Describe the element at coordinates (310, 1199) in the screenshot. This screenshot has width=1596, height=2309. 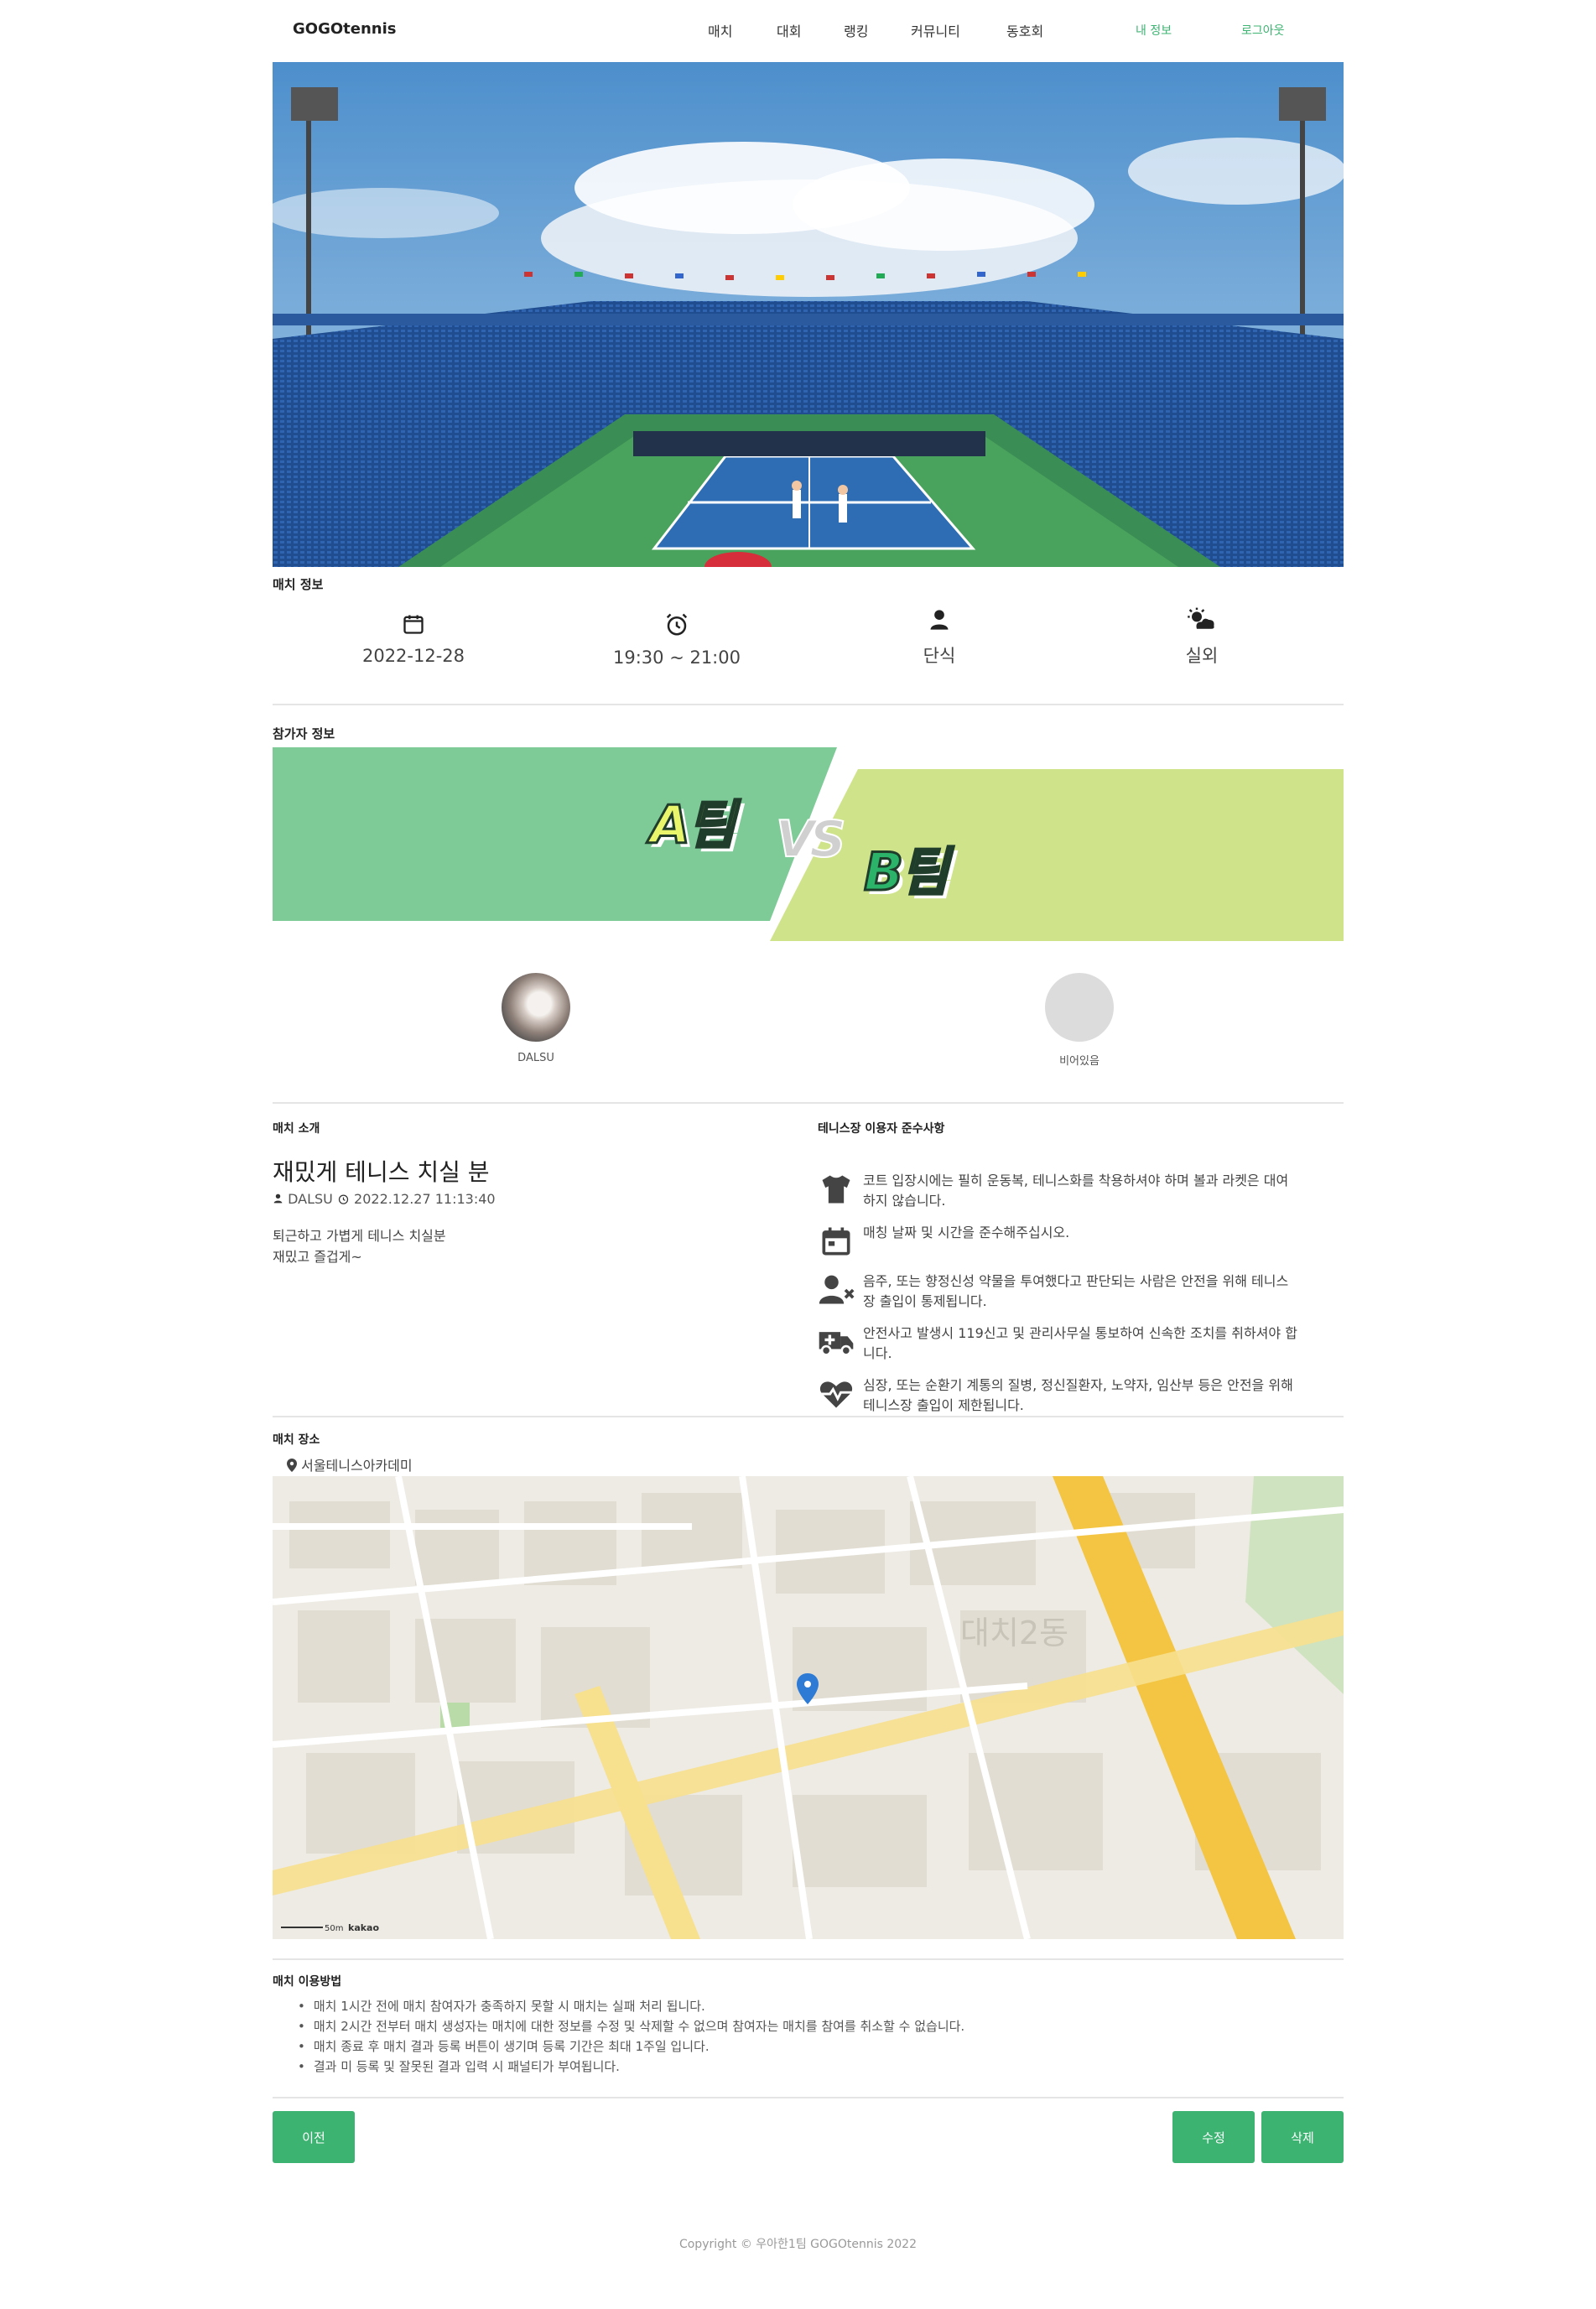
I see `intro-author: DALSU` at that location.